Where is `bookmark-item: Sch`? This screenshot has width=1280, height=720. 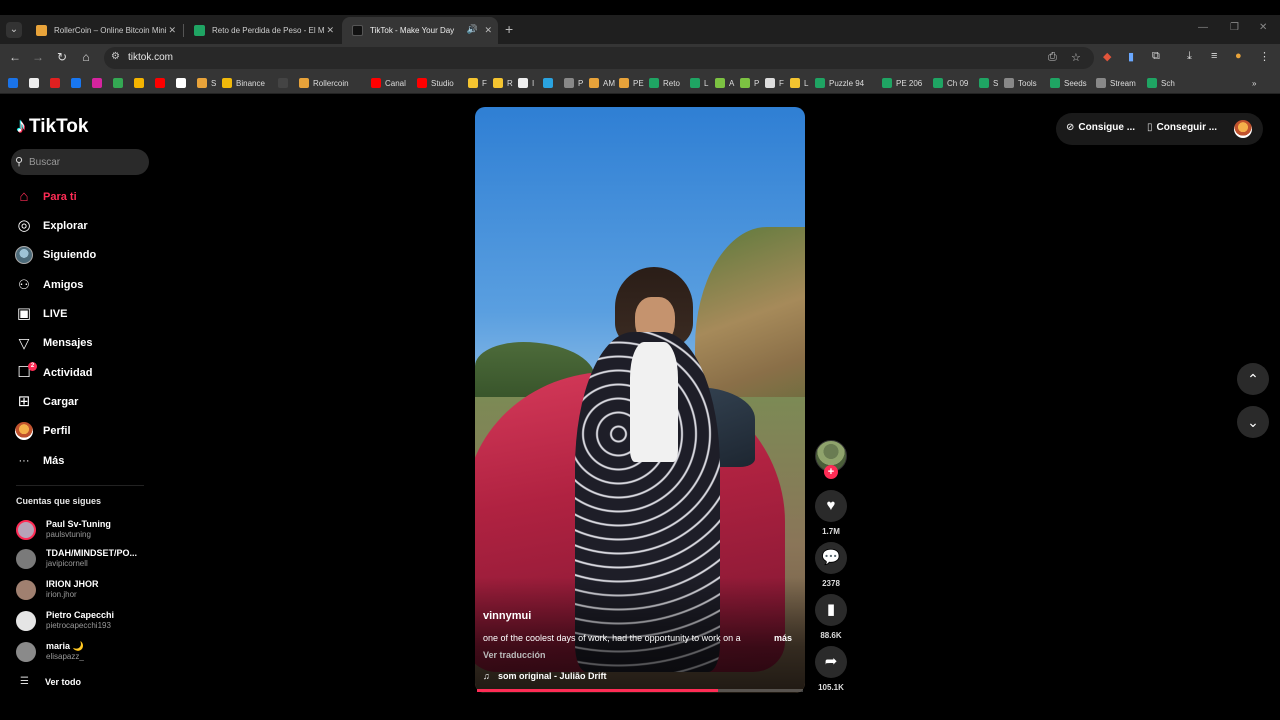
bookmark-item: Sch is located at coordinates (1161, 83).